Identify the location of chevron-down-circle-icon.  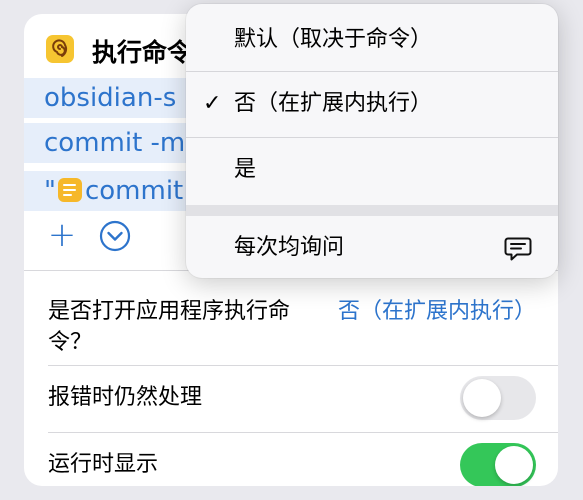
(115, 236).